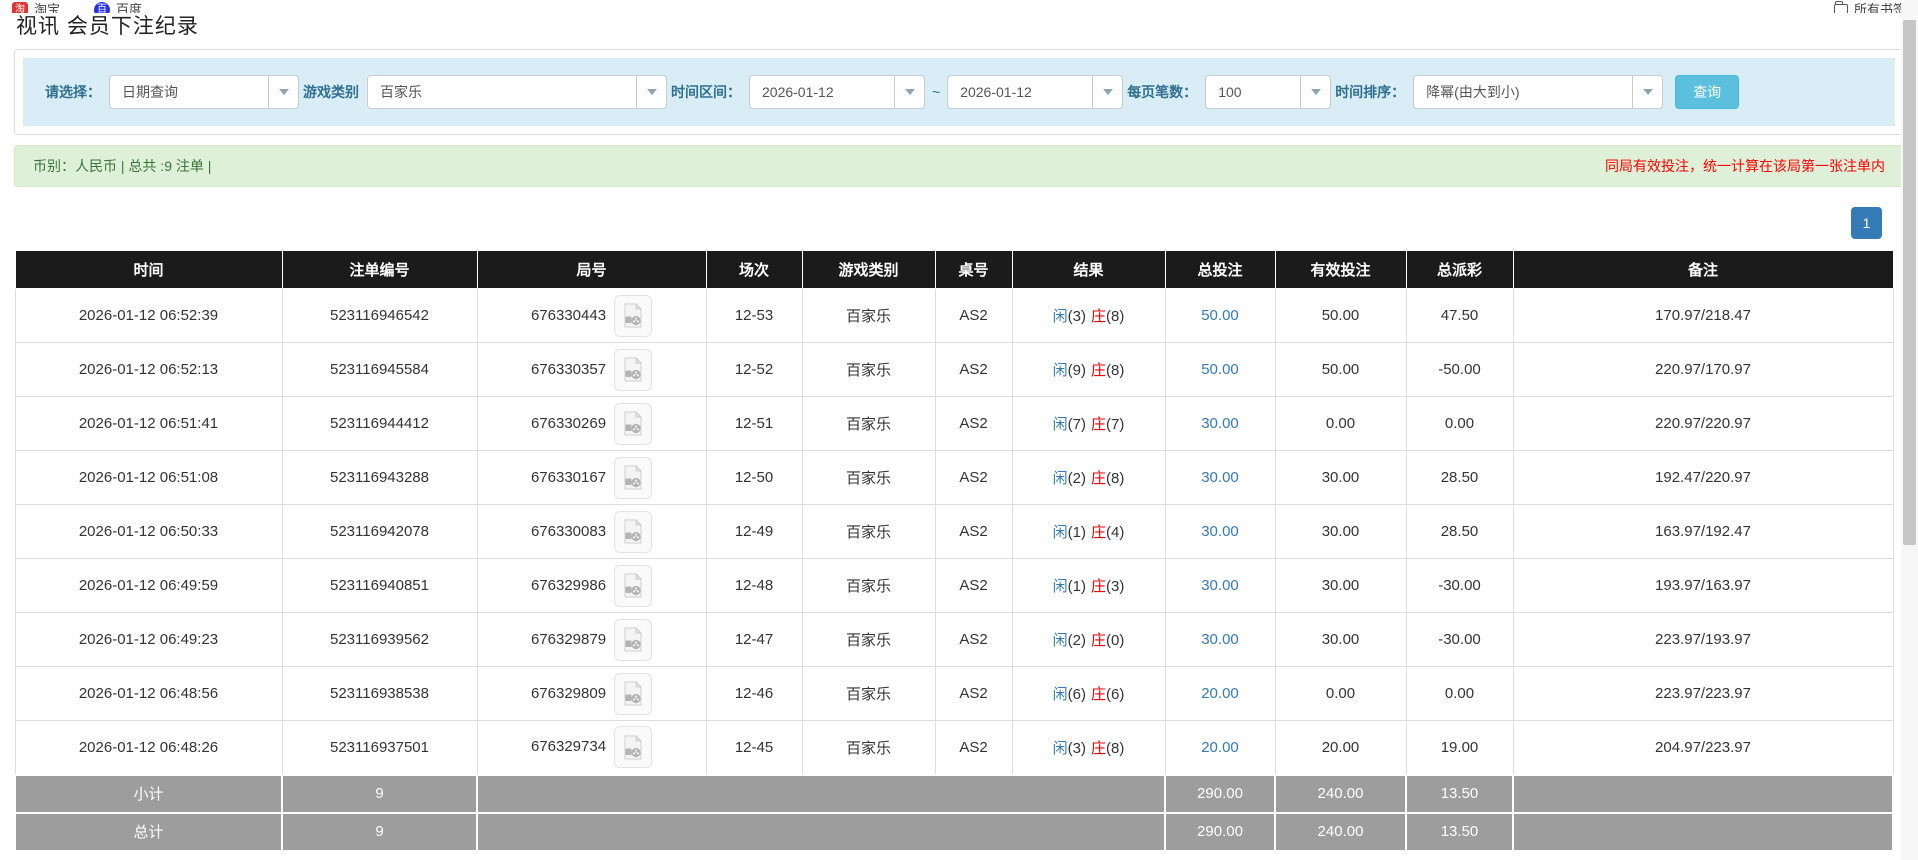  I want to click on cell-remark: 223.97/223.97, so click(1703, 693).